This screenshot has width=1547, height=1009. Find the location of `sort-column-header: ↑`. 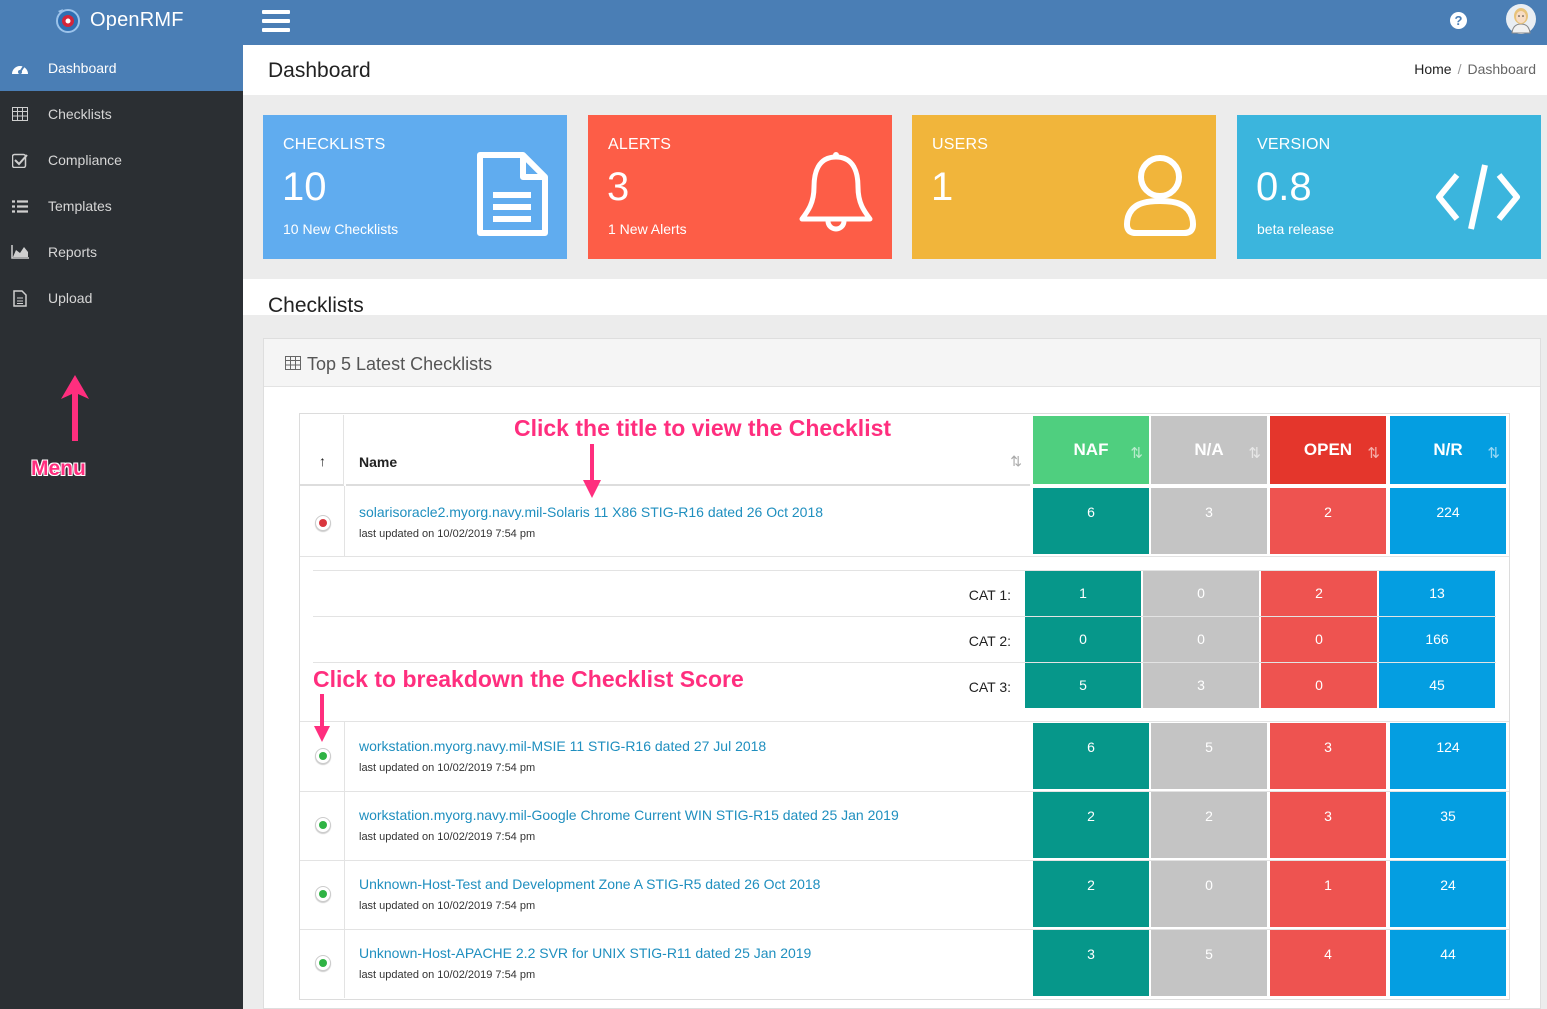

sort-column-header: ↑ is located at coordinates (322, 450).